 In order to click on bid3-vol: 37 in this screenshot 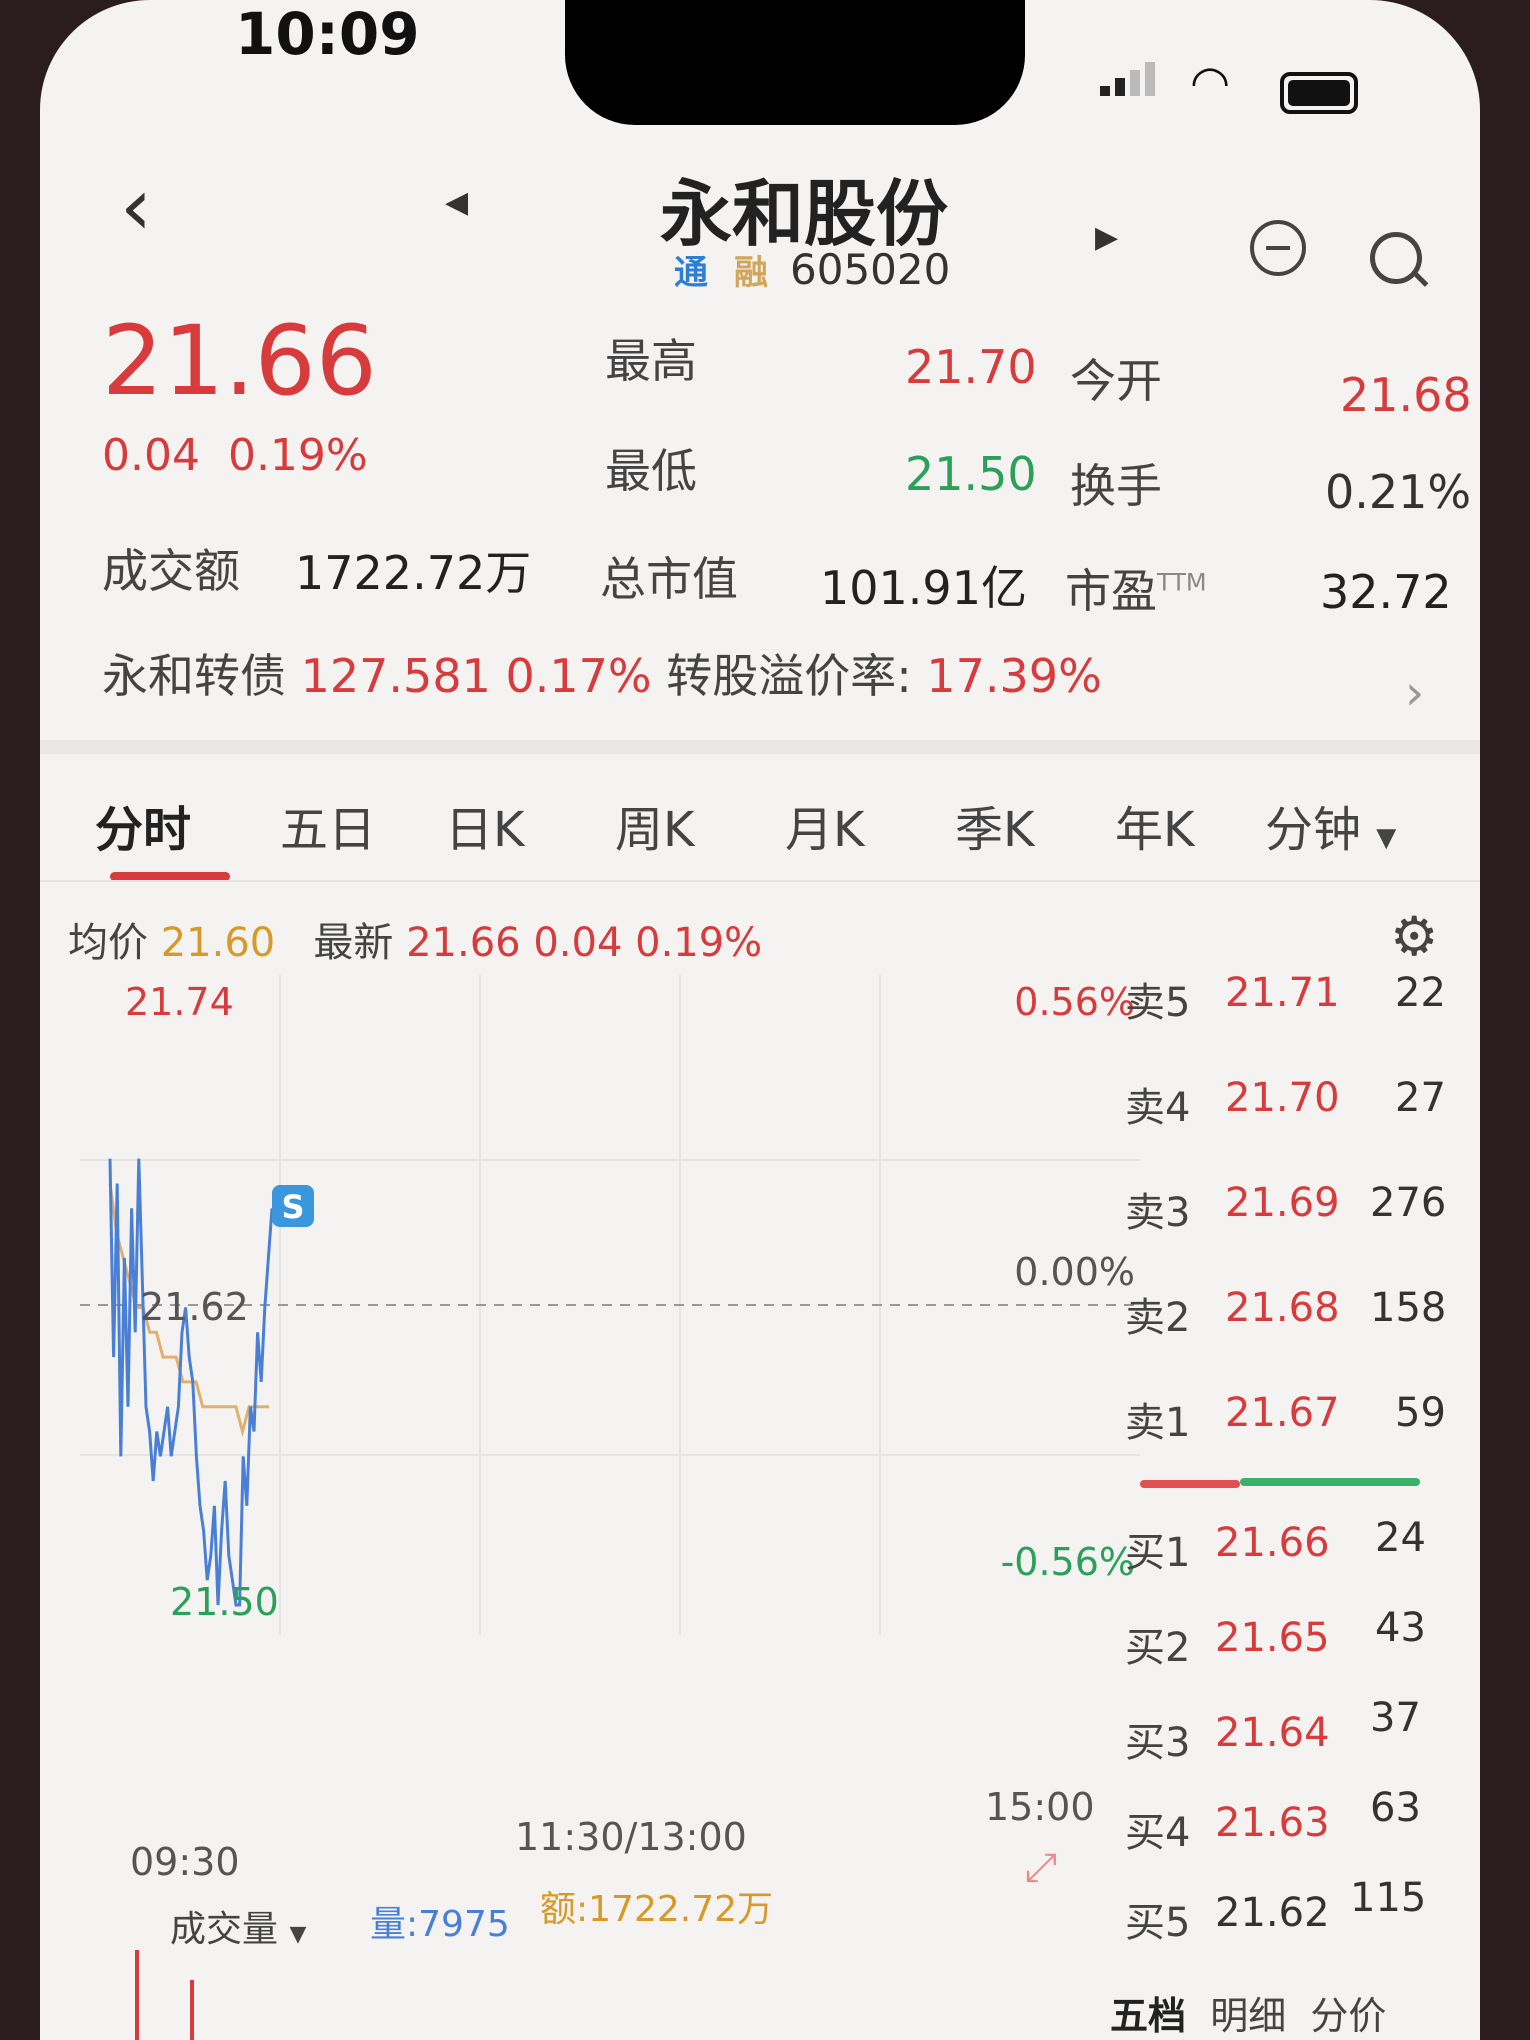, I will do `click(1395, 1718)`.